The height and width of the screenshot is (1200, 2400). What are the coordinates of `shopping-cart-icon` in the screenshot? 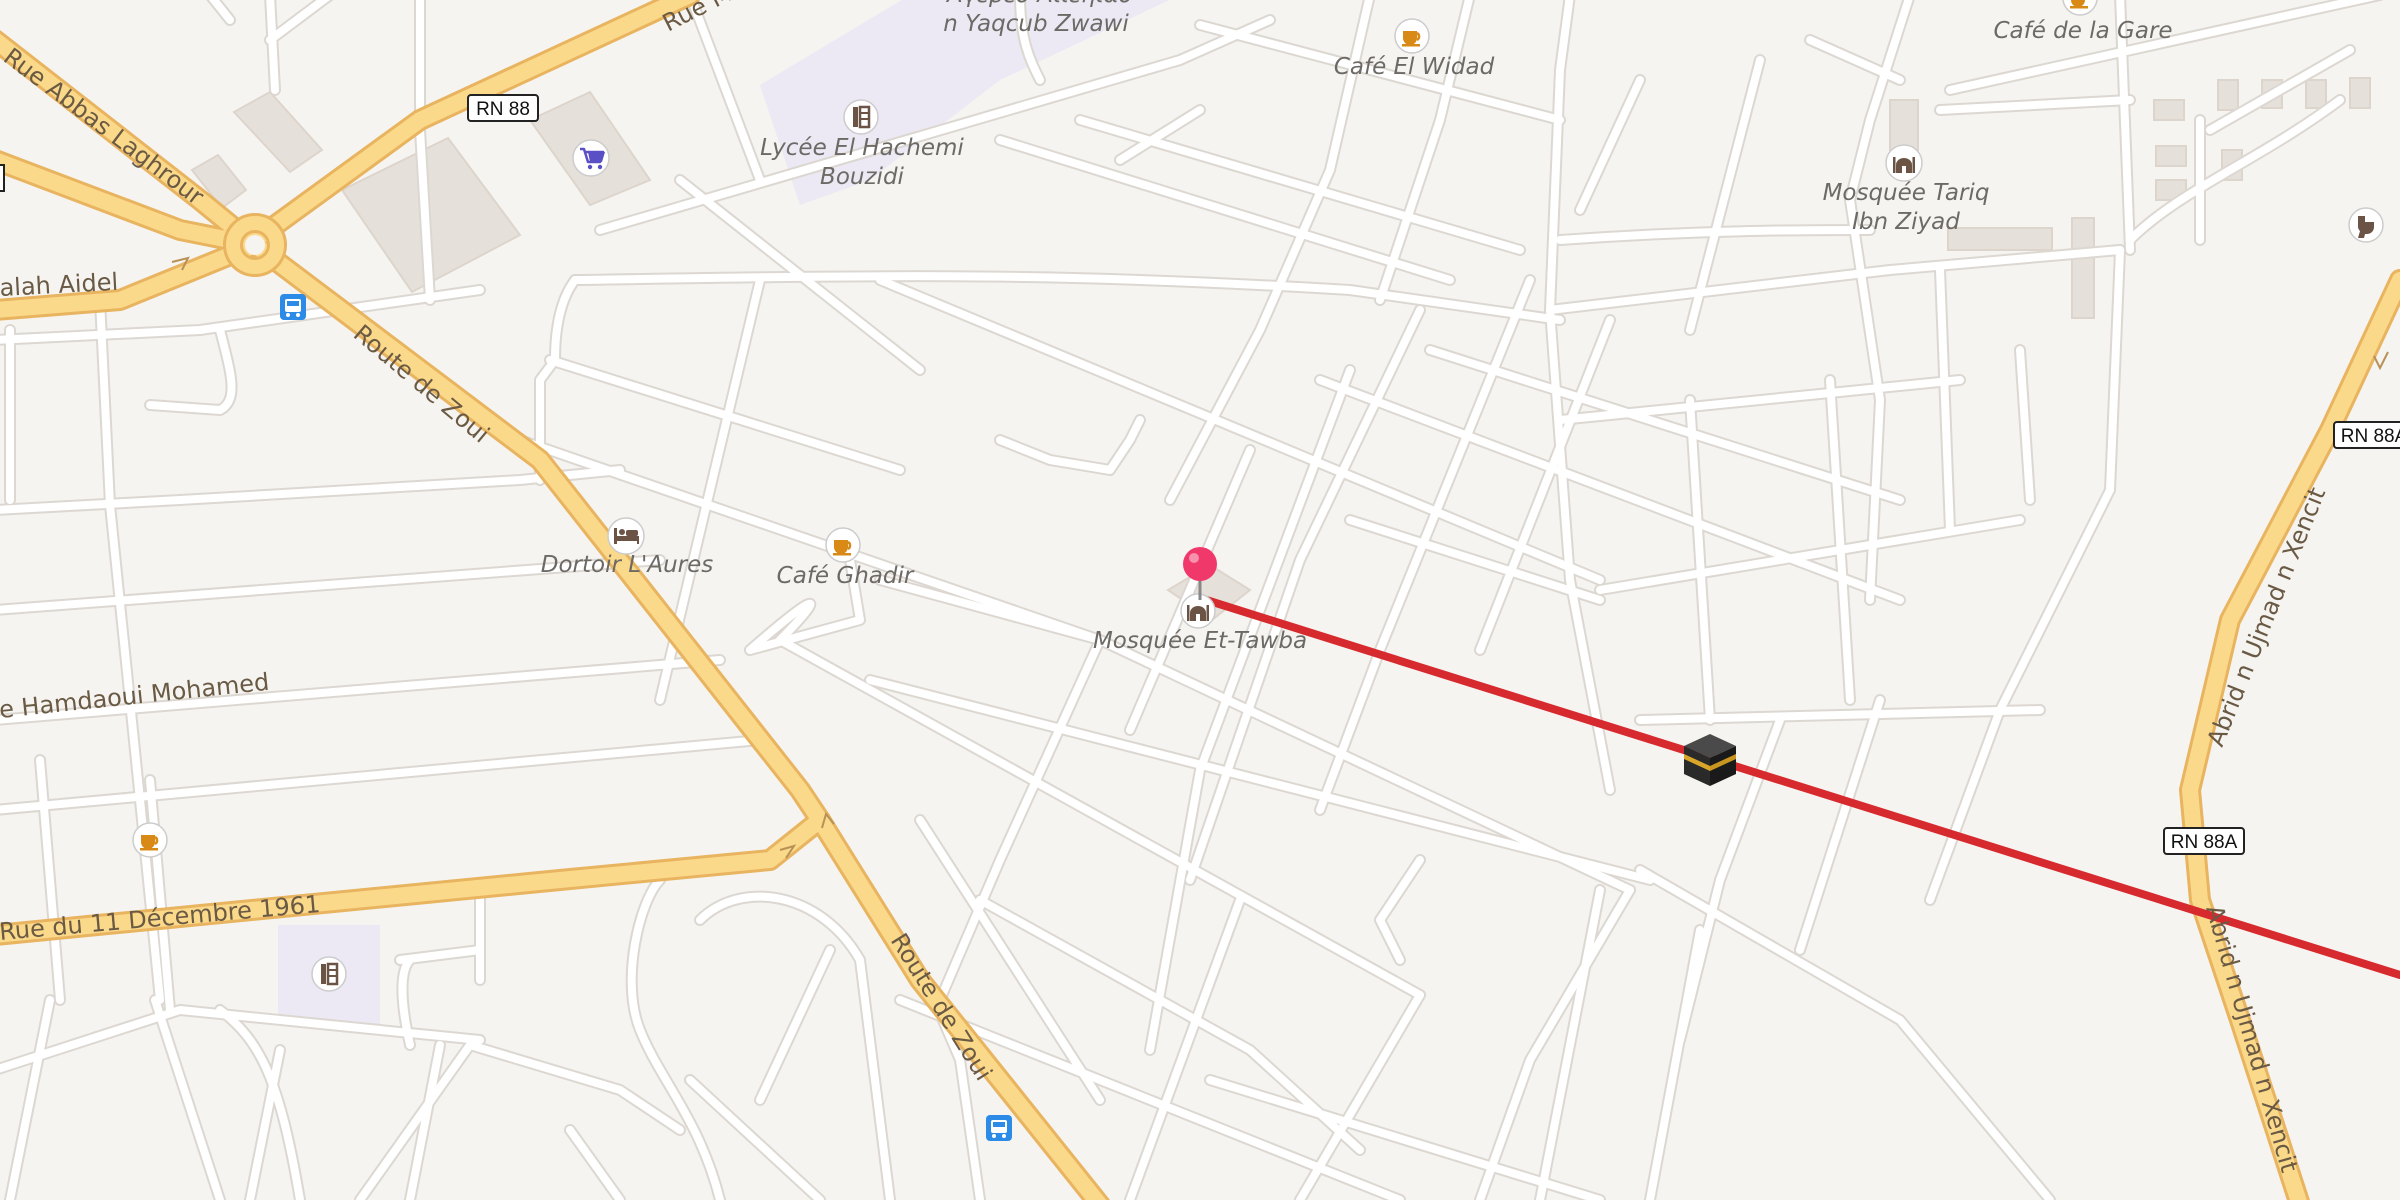 It's located at (591, 158).